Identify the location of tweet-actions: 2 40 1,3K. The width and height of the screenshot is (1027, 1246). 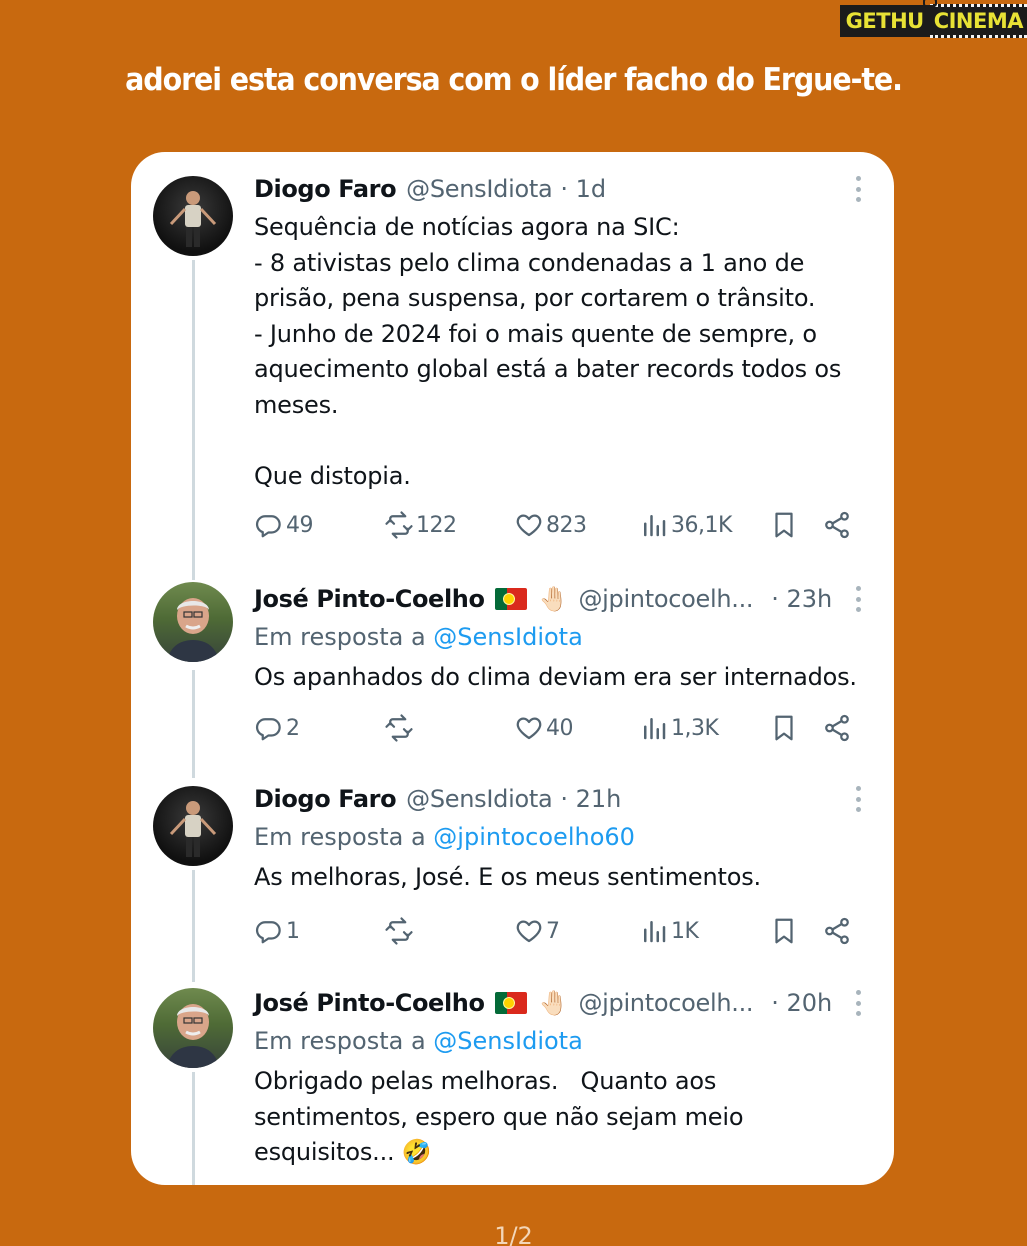
(559, 730).